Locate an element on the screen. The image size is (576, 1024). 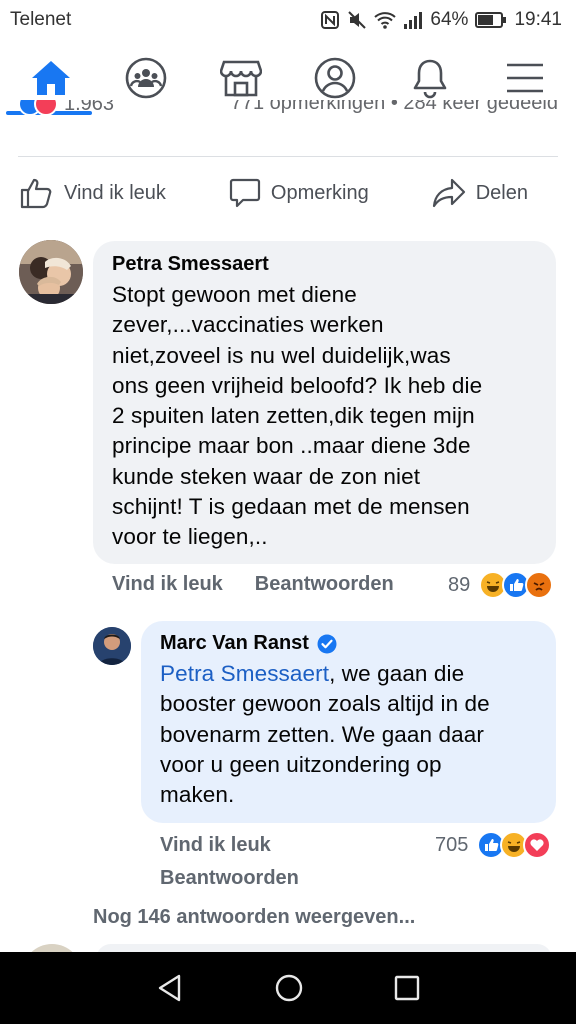
reply-line: booster gewoon zoals altijd in de is located at coordinates (325, 704).